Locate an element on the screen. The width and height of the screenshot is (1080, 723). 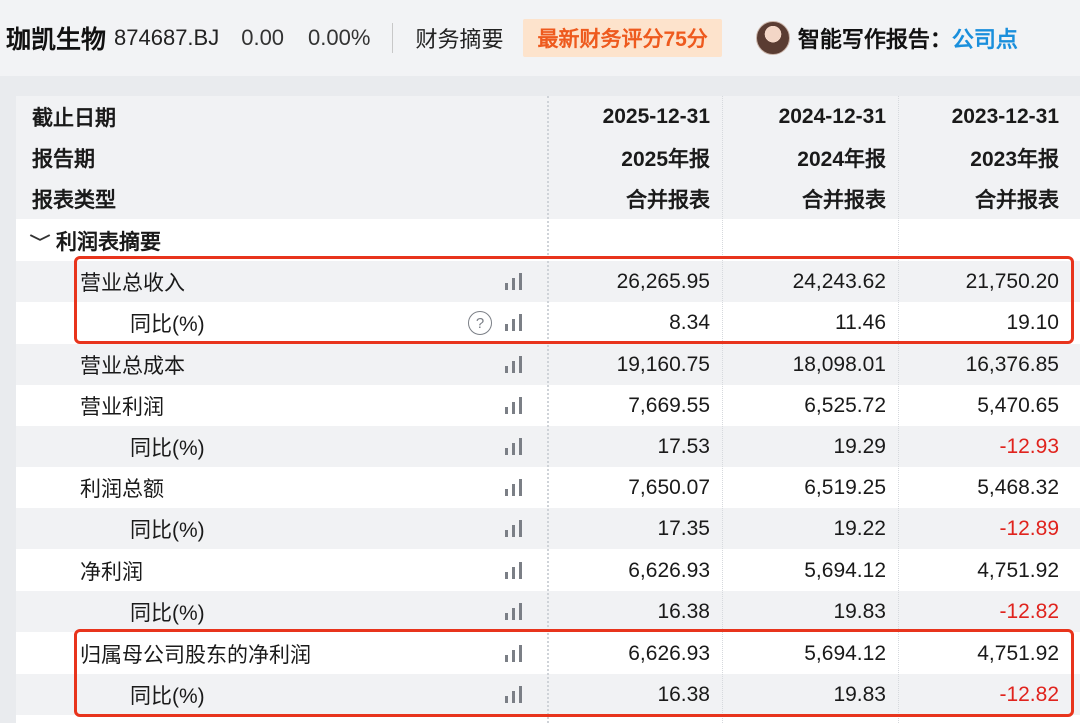
row-label: 利润总额 is located at coordinates (122, 489).